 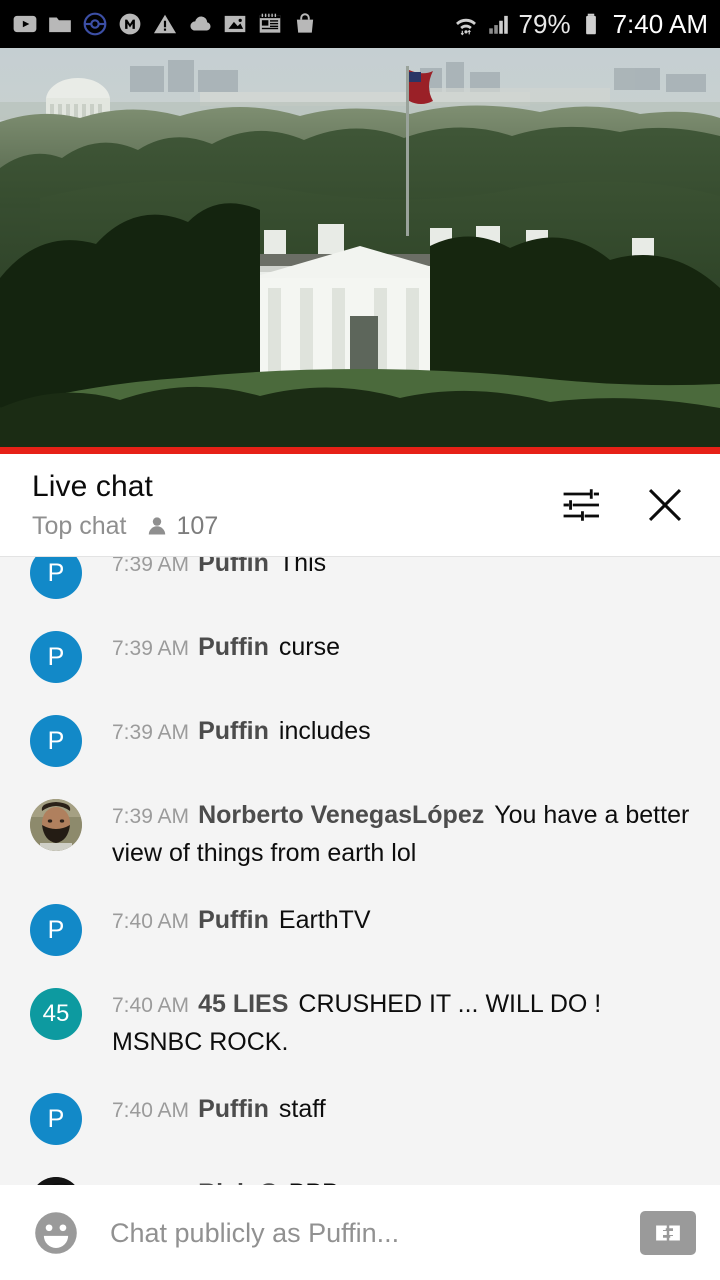 What do you see at coordinates (130, 24) in the screenshot?
I see `m-badge-icon` at bounding box center [130, 24].